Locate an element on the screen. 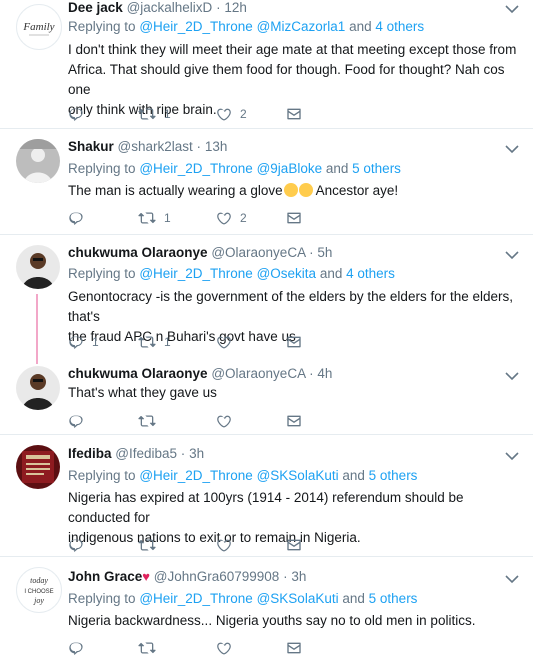 The height and width of the screenshot is (657, 533). mention-link: @MizCazorla1 is located at coordinates (301, 26).